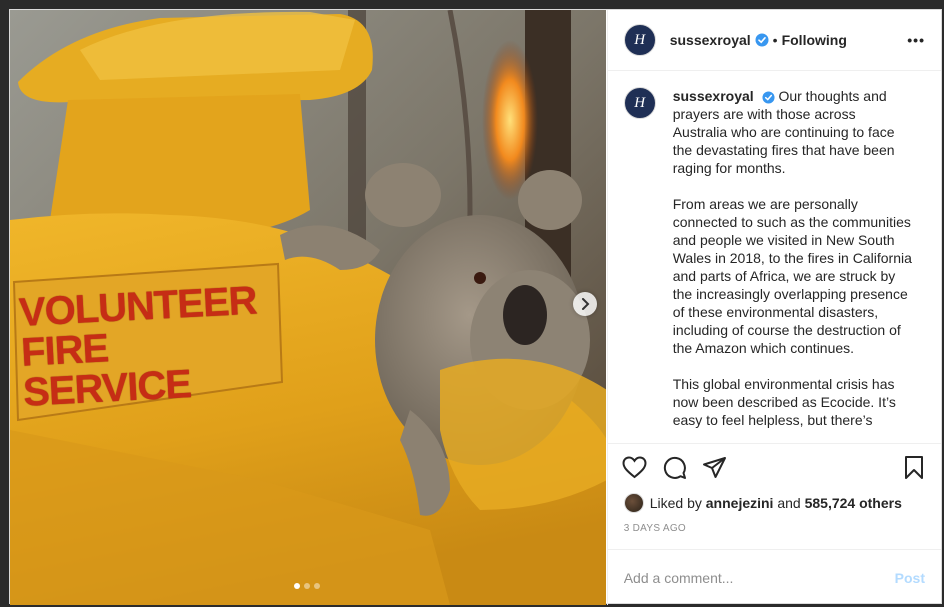 Image resolution: width=944 pixels, height=607 pixels. I want to click on patch-text: VOLUNTEER FIRE SERVICE, so click(153, 347).